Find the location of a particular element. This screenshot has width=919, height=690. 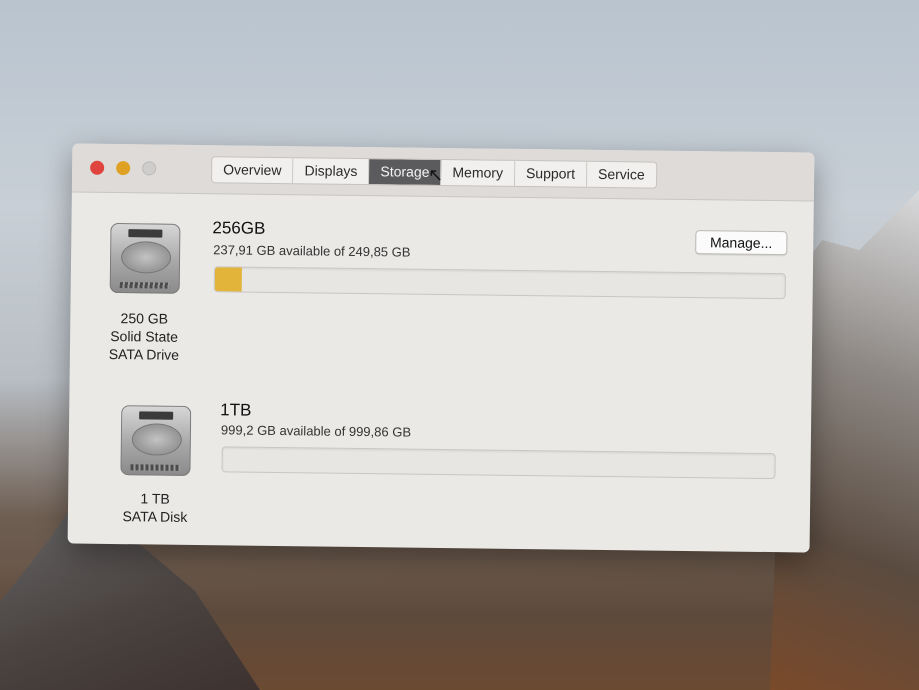

zoom-button is located at coordinates (149, 168).